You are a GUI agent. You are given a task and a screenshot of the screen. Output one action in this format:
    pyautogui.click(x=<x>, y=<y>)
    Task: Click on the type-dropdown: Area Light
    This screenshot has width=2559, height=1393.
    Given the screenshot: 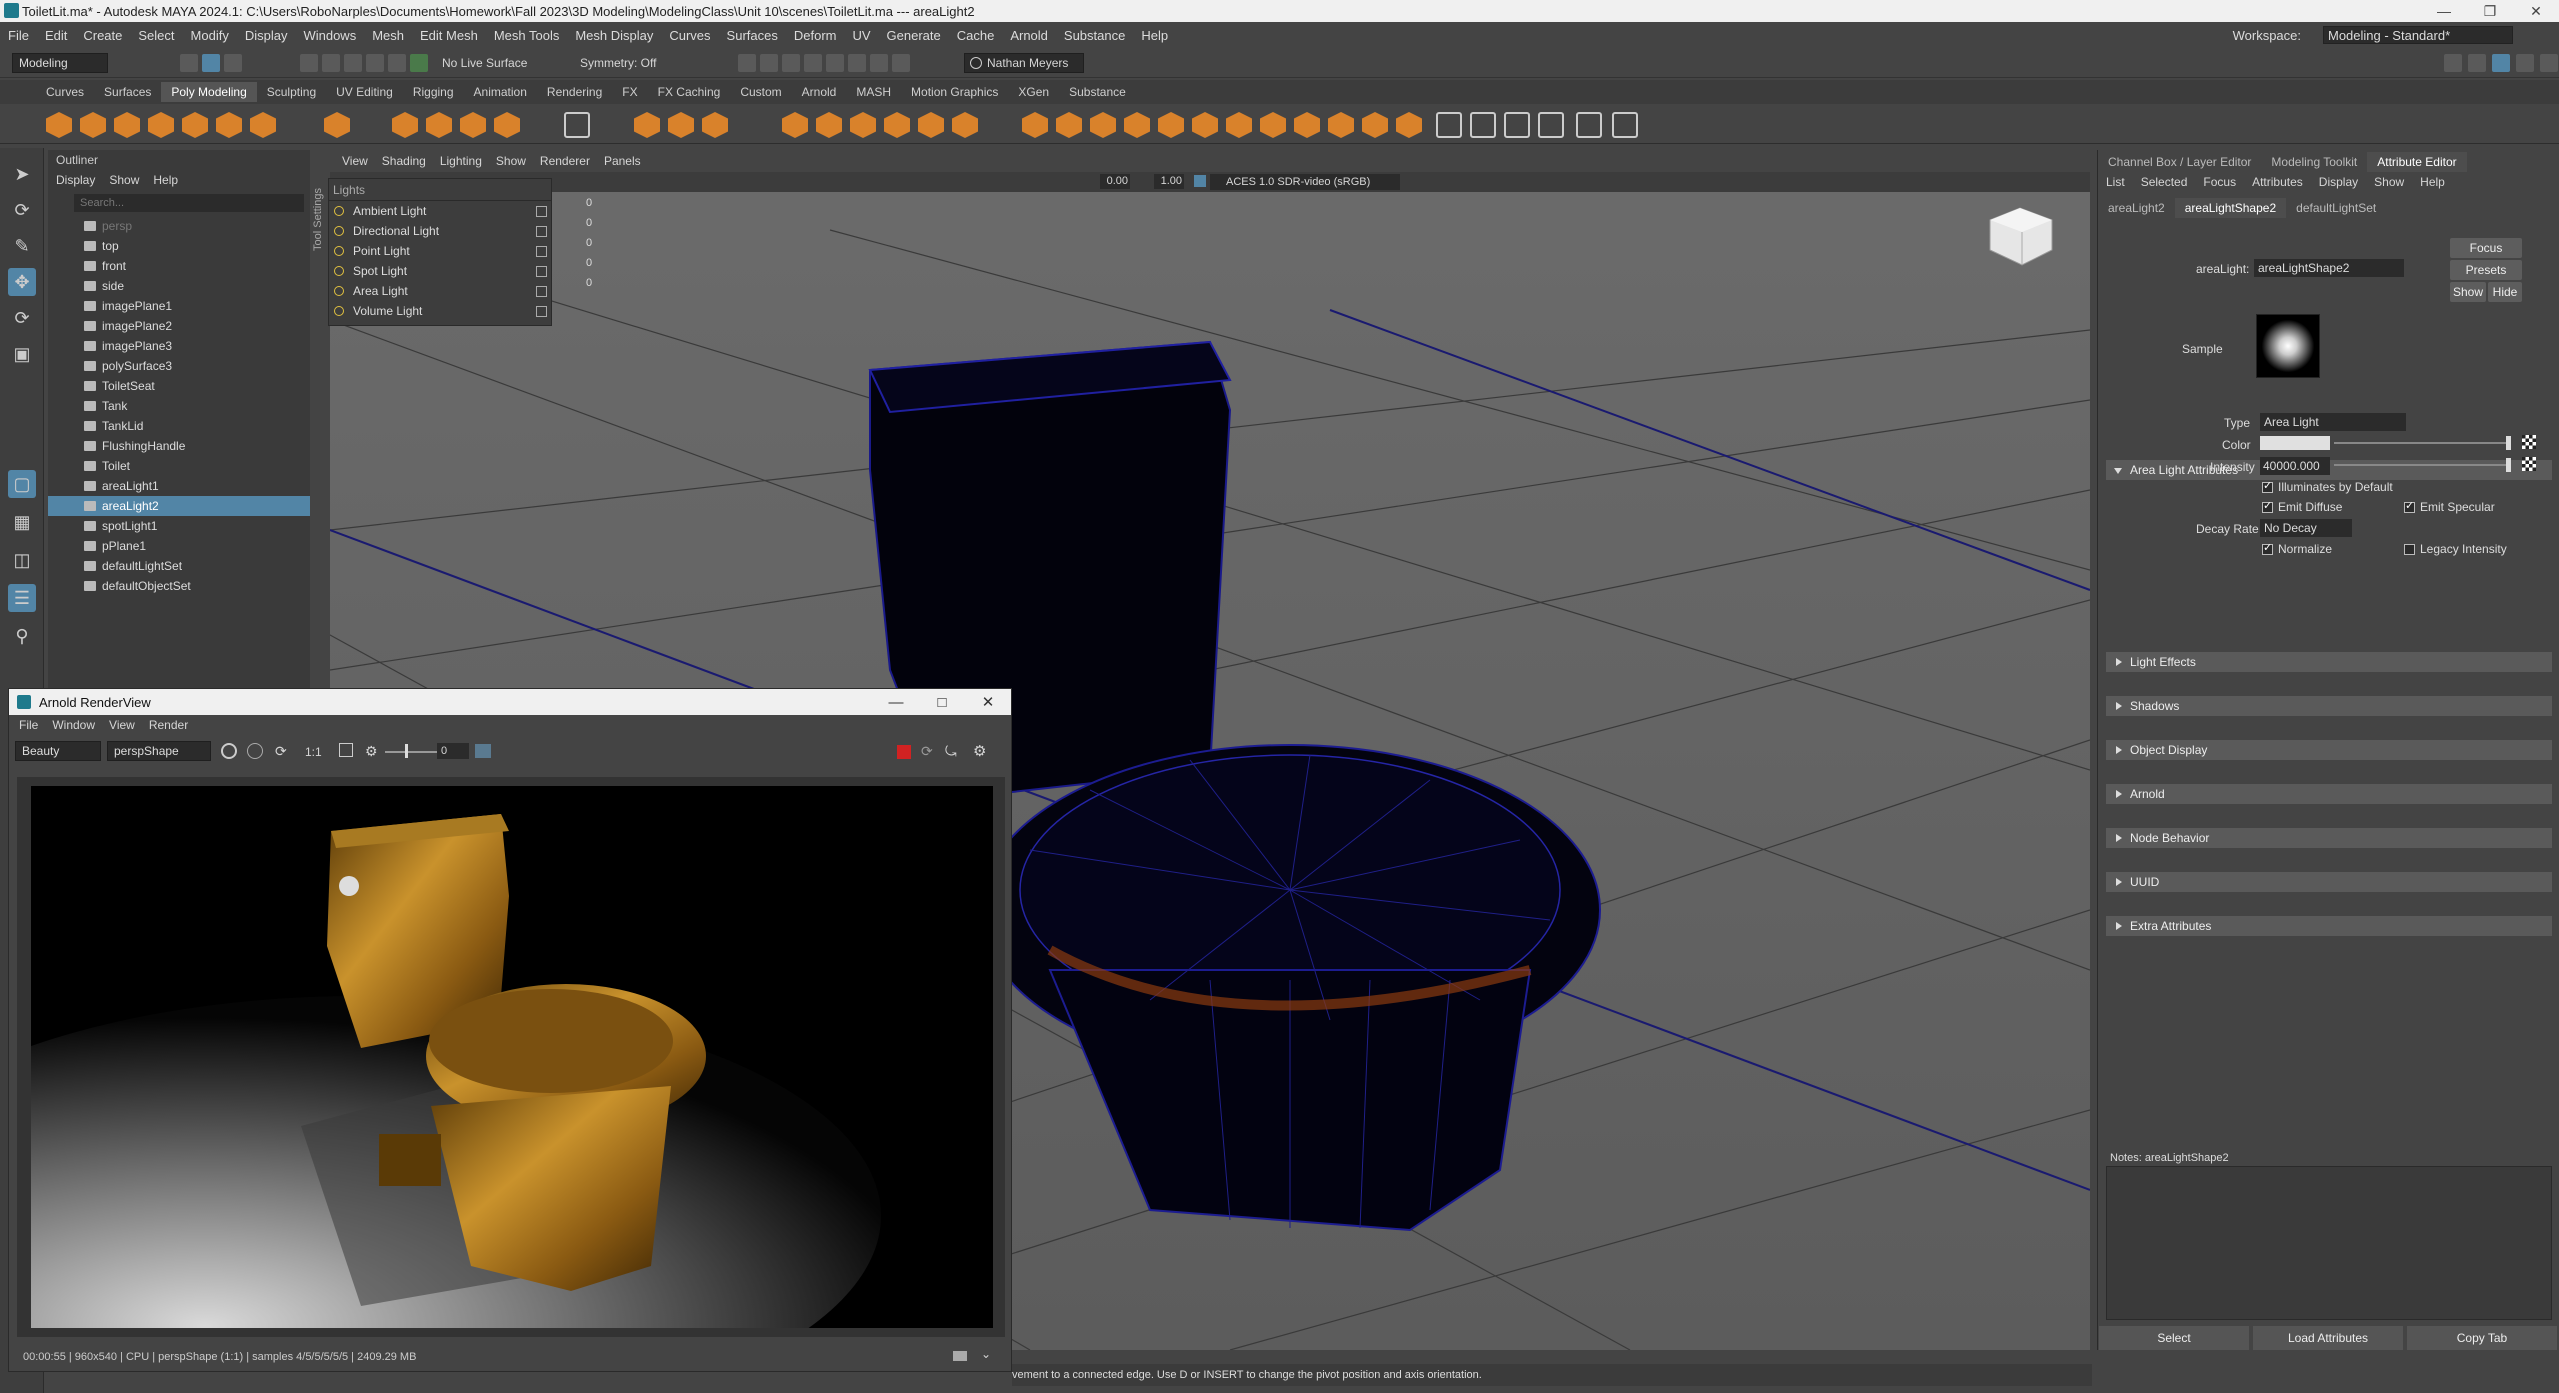 What is the action you would take?
    pyautogui.click(x=2333, y=422)
    